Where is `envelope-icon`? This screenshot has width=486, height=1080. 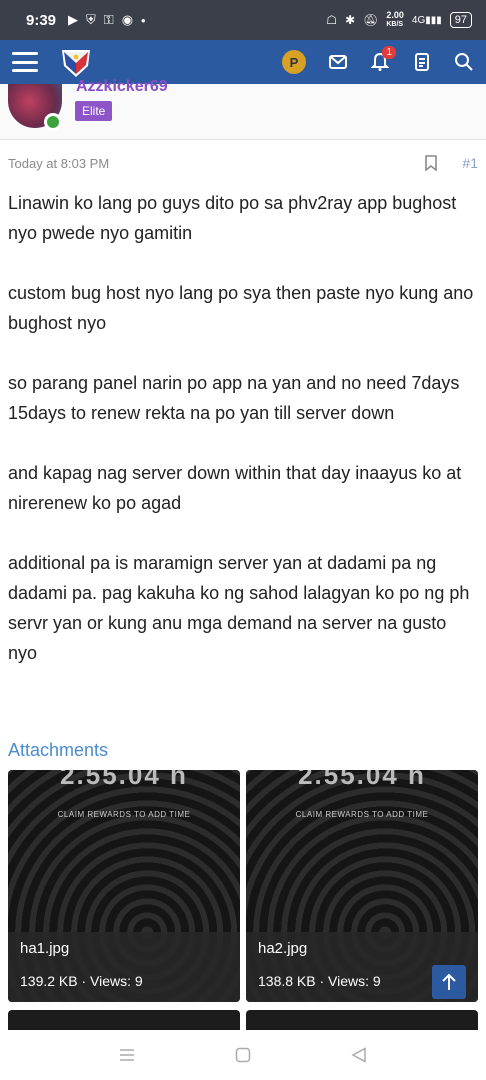
envelope-icon is located at coordinates (338, 62).